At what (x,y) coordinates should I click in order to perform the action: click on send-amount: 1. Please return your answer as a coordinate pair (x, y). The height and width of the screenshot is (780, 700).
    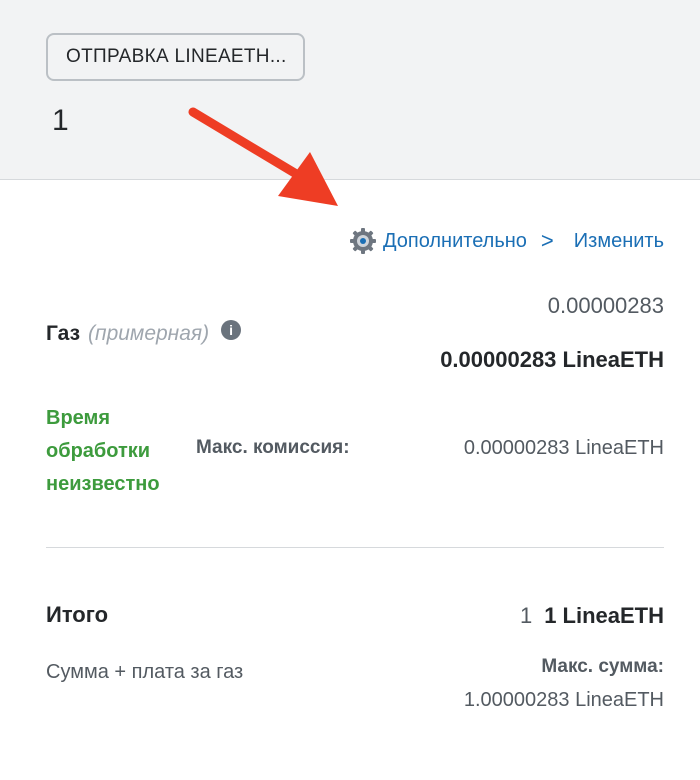
    Looking at the image, I should click on (60, 120).